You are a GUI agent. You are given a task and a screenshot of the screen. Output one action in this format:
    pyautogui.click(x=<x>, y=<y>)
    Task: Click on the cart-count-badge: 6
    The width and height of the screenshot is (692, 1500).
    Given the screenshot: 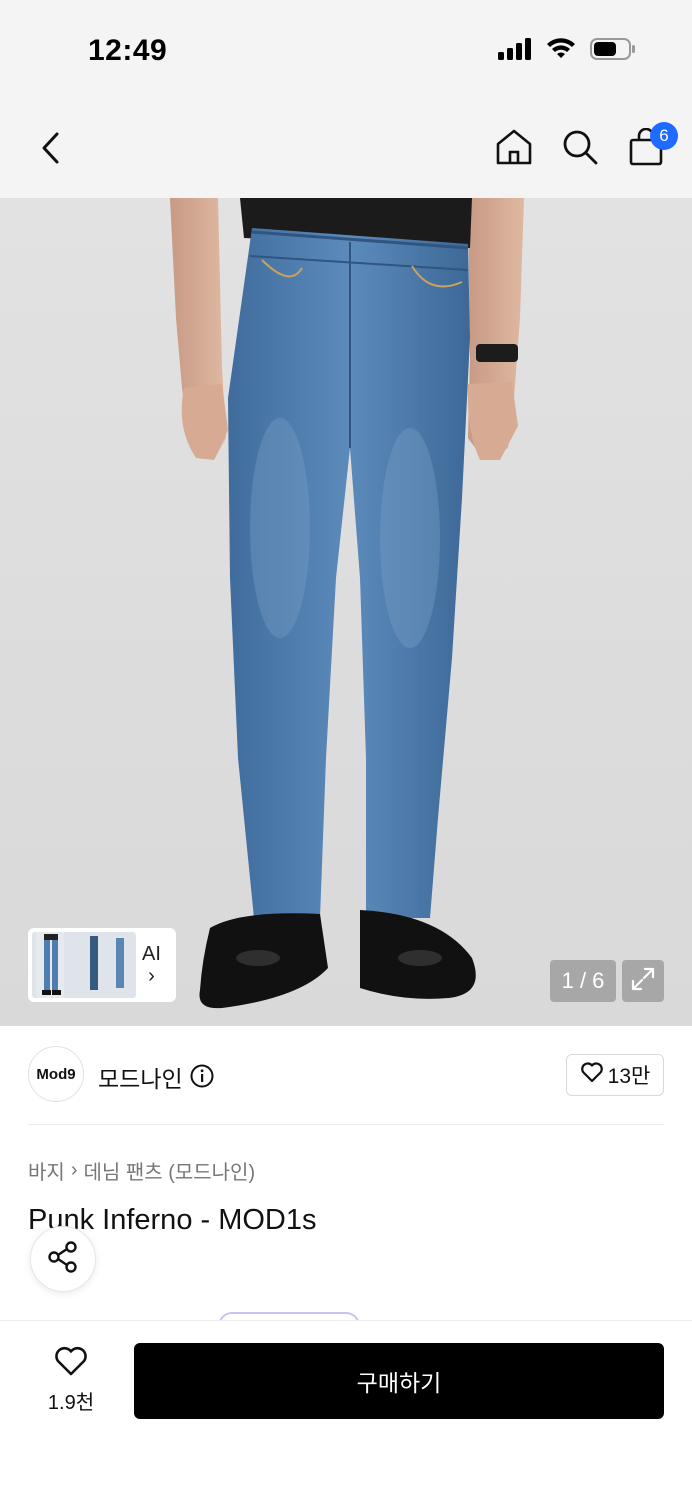 What is the action you would take?
    pyautogui.click(x=664, y=136)
    